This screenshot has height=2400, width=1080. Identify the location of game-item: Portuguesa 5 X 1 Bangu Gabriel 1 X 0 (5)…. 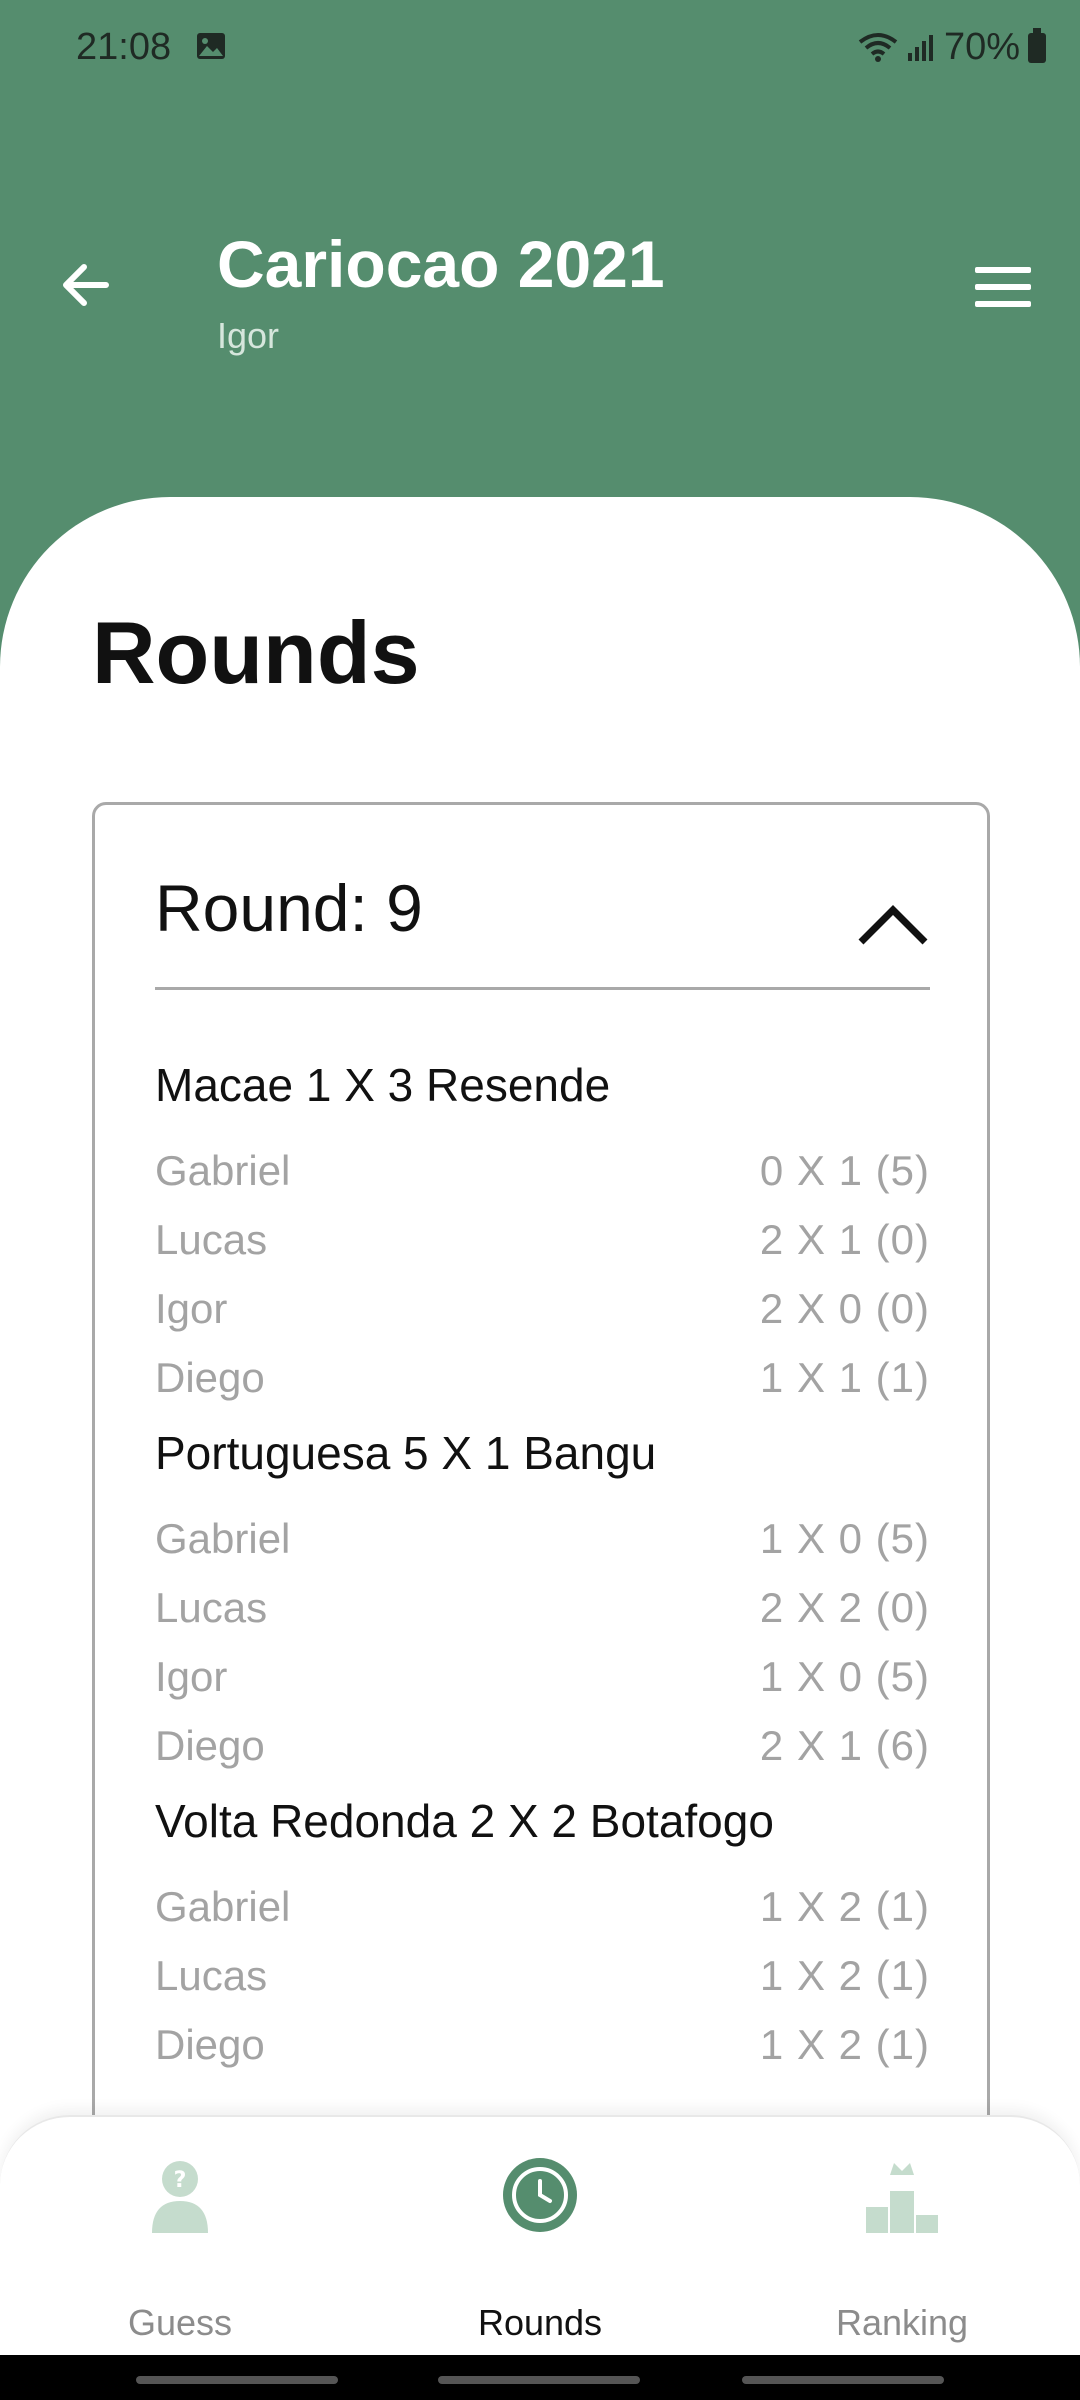
(542, 1607).